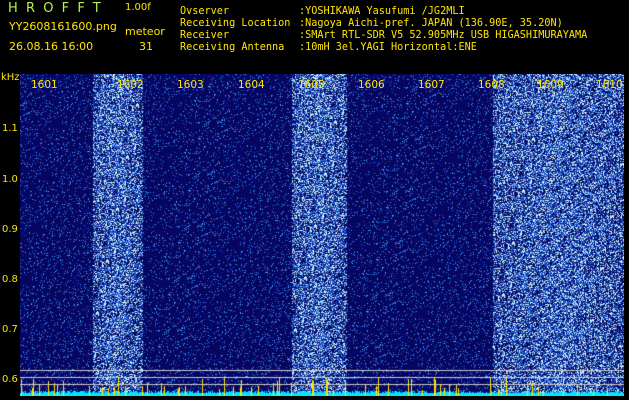 This screenshot has height=400, width=629. What do you see at coordinates (138, 7) in the screenshot?
I see `app-version: 1.00f` at bounding box center [138, 7].